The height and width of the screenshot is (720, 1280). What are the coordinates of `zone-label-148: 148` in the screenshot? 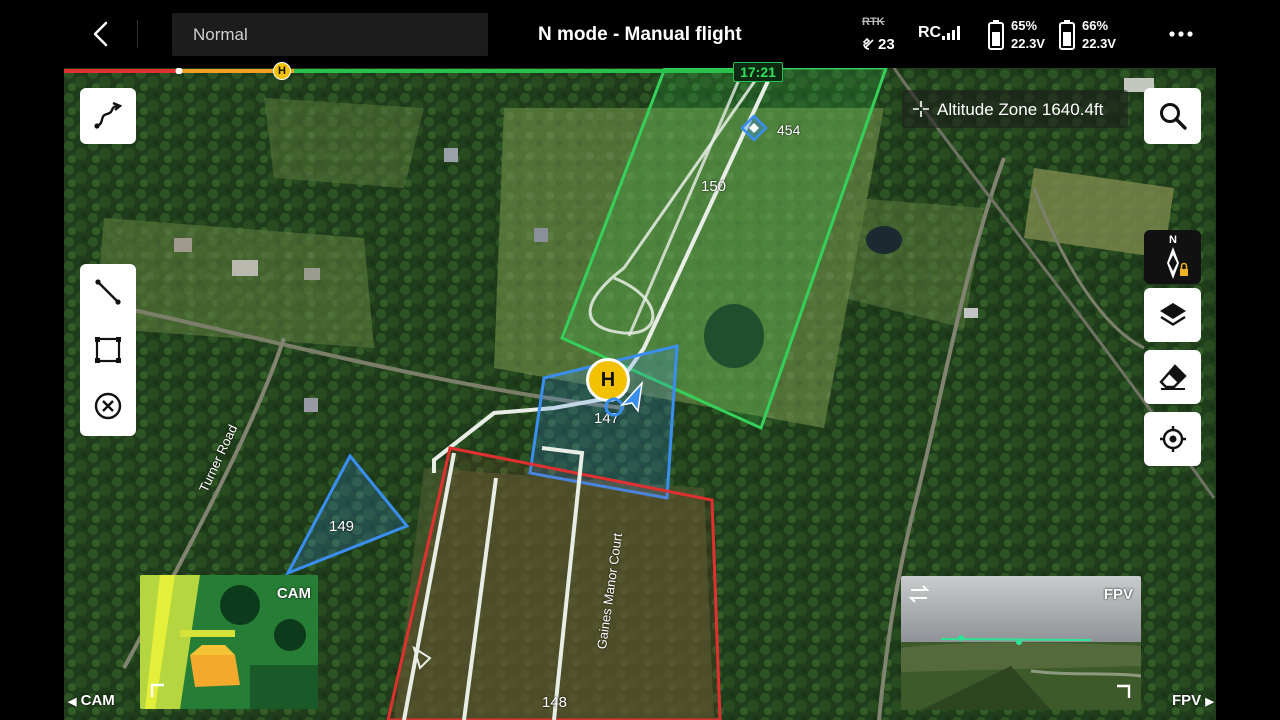 It's located at (555, 702).